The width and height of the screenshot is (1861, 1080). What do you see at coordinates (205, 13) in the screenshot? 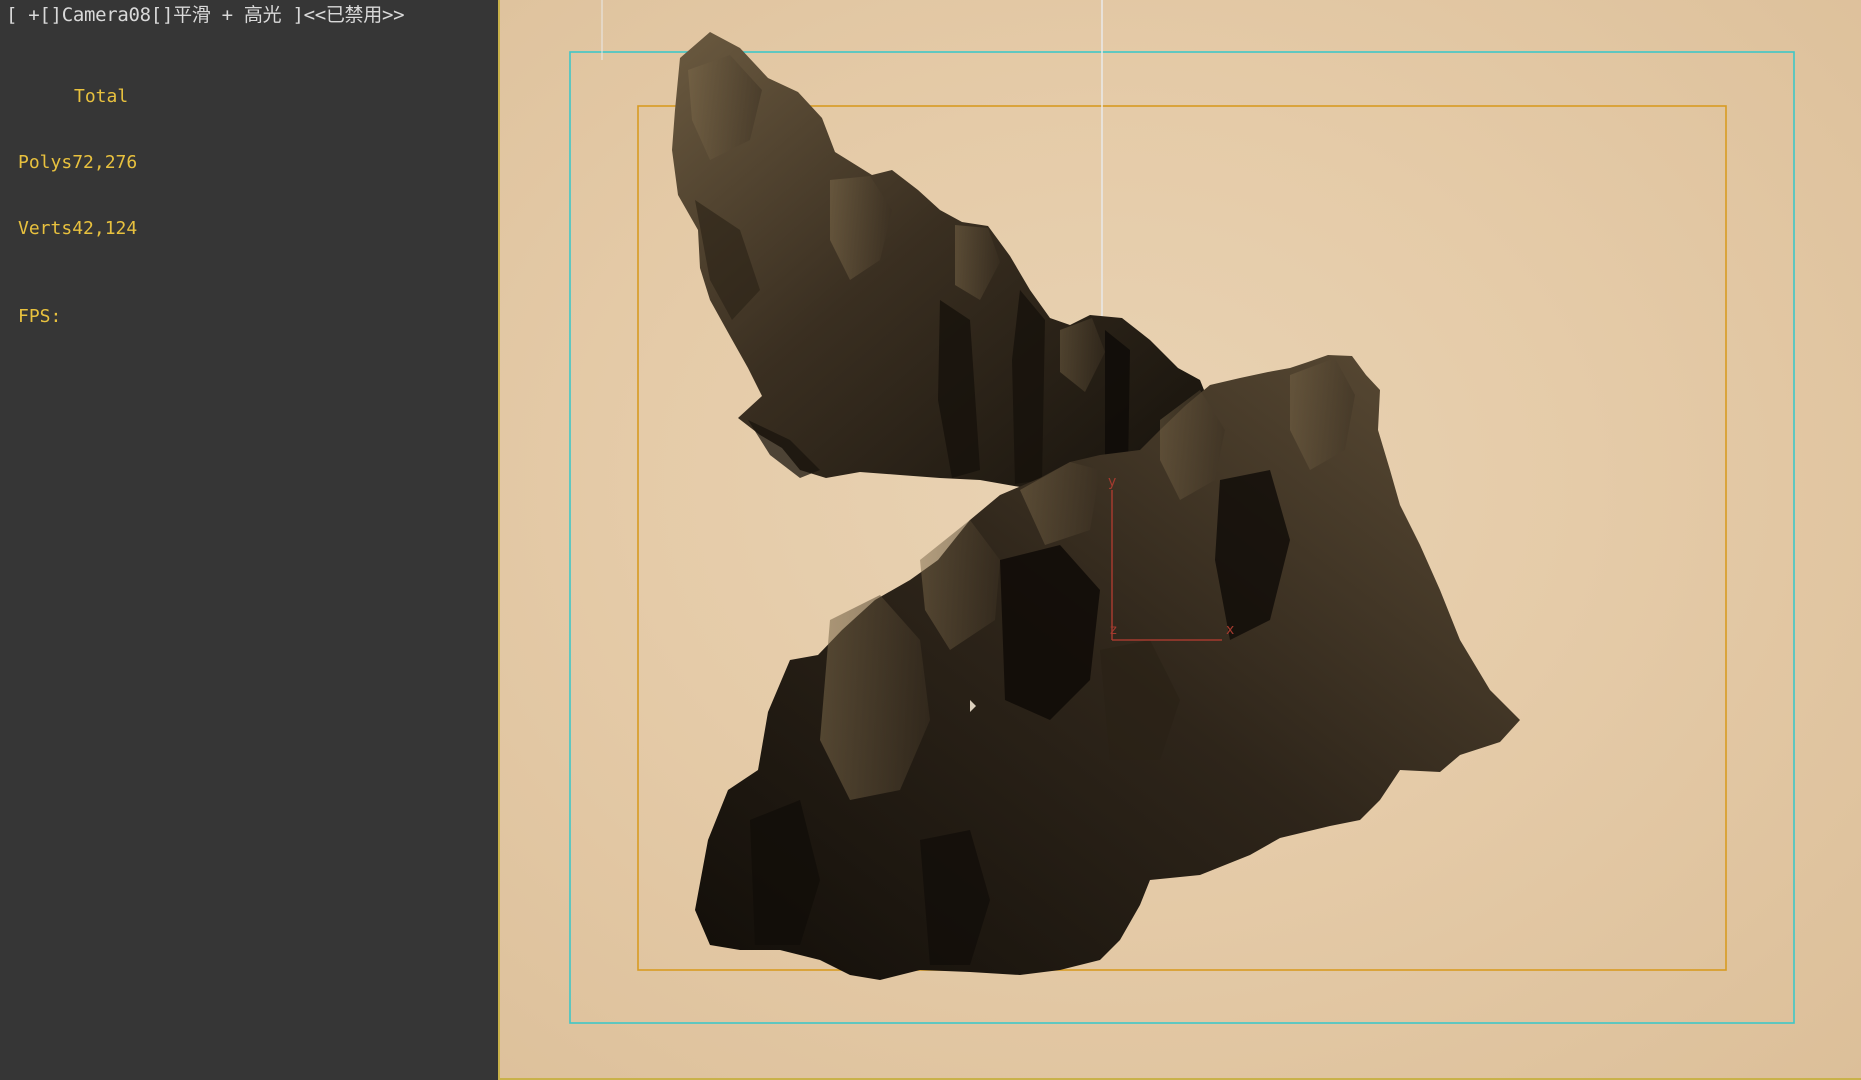
I see `viewport-label-menu: [ +[]Camera08[]平滑 + 高光 ]<<已禁用>>` at bounding box center [205, 13].